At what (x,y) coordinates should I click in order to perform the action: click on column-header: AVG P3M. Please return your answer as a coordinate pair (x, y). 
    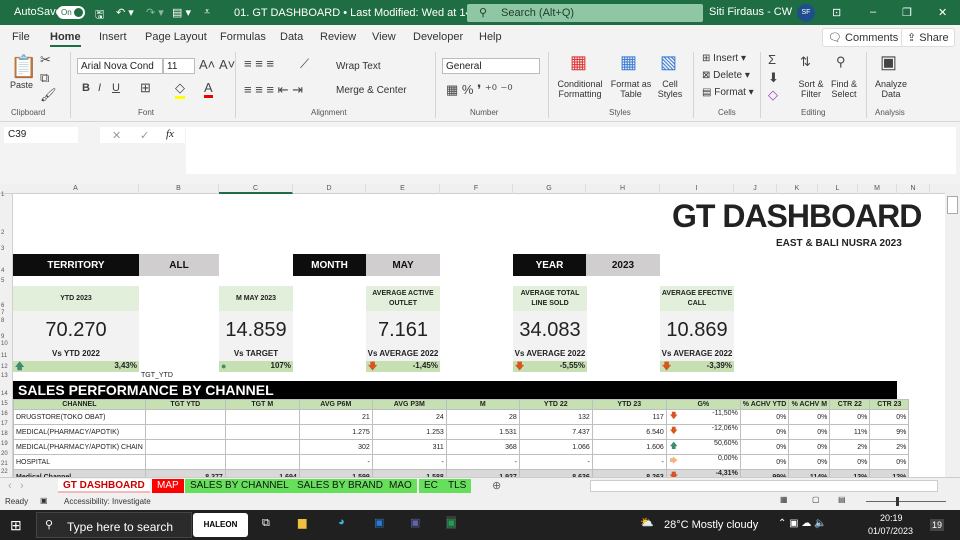
    Looking at the image, I should click on (409, 404).